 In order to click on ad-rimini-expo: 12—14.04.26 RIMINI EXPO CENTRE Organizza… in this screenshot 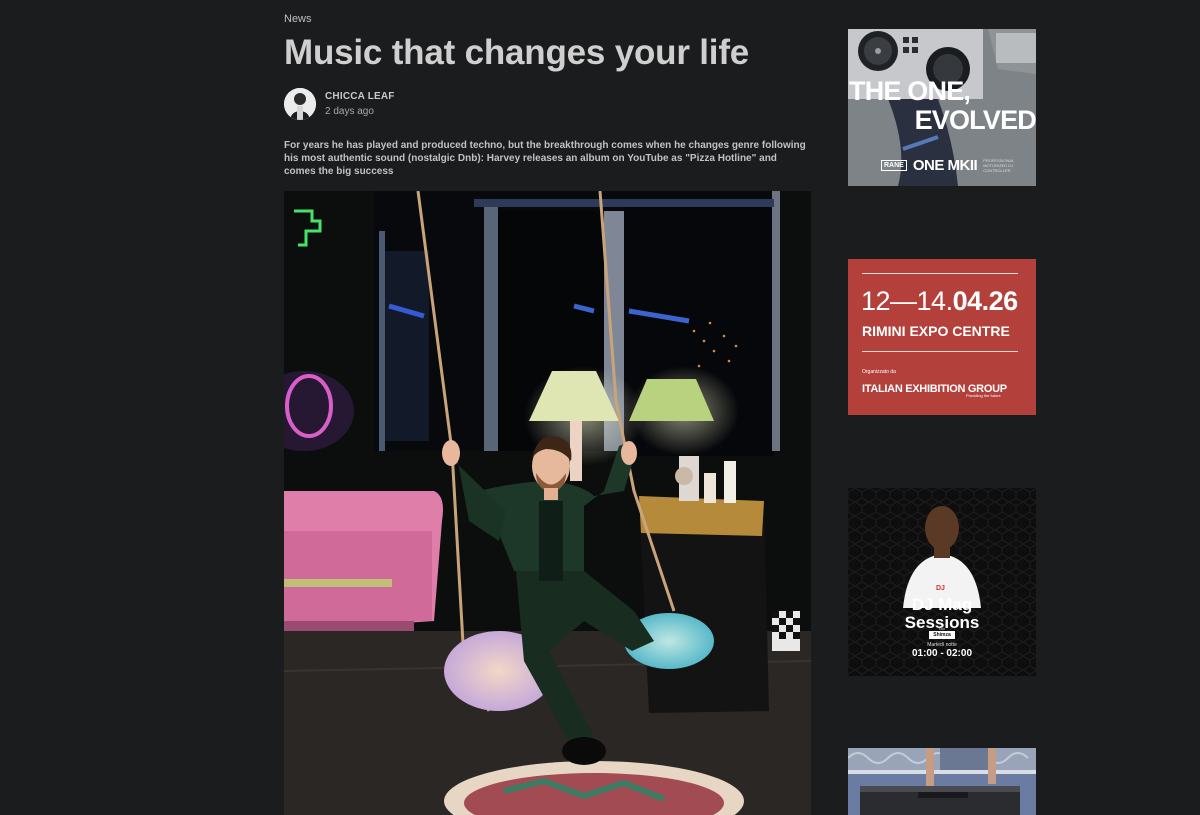, I will do `click(942, 337)`.